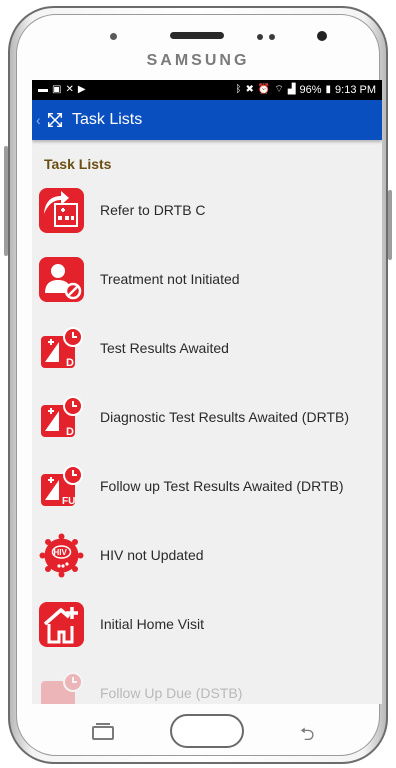  What do you see at coordinates (322, 36) in the screenshot?
I see `front-camera` at bounding box center [322, 36].